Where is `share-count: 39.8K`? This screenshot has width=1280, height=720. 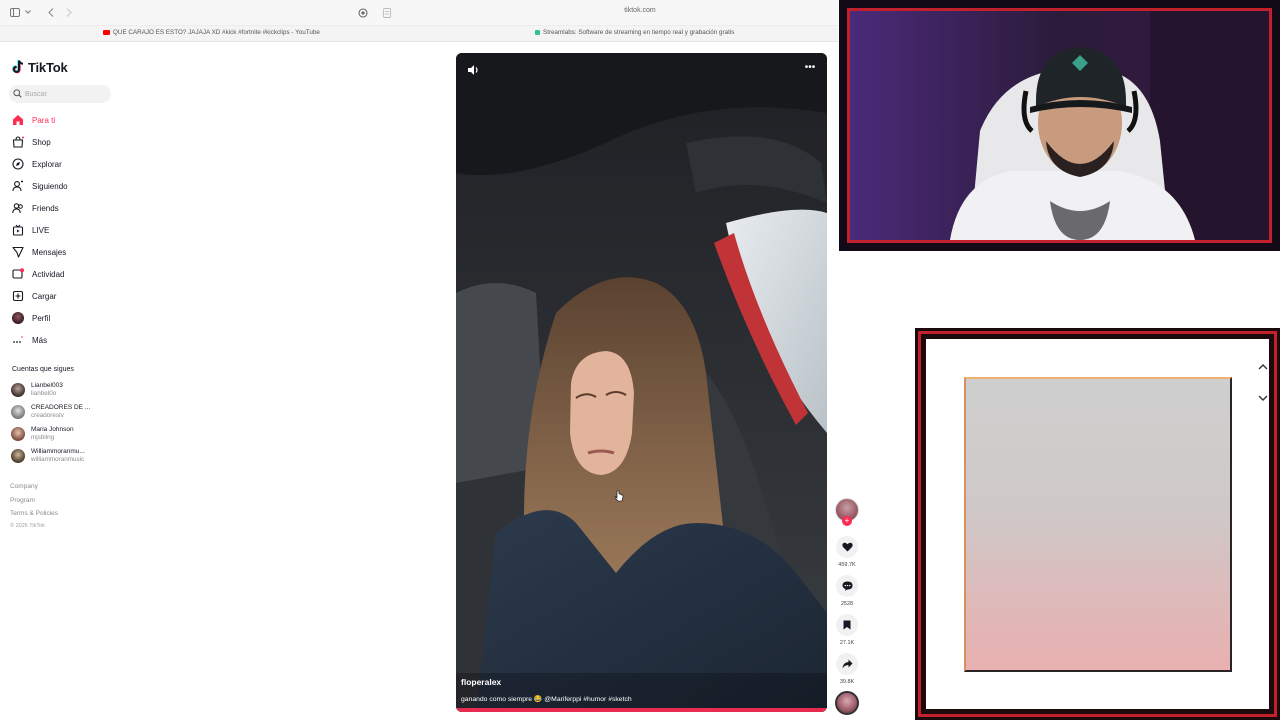
share-count: 39.8K is located at coordinates (847, 682).